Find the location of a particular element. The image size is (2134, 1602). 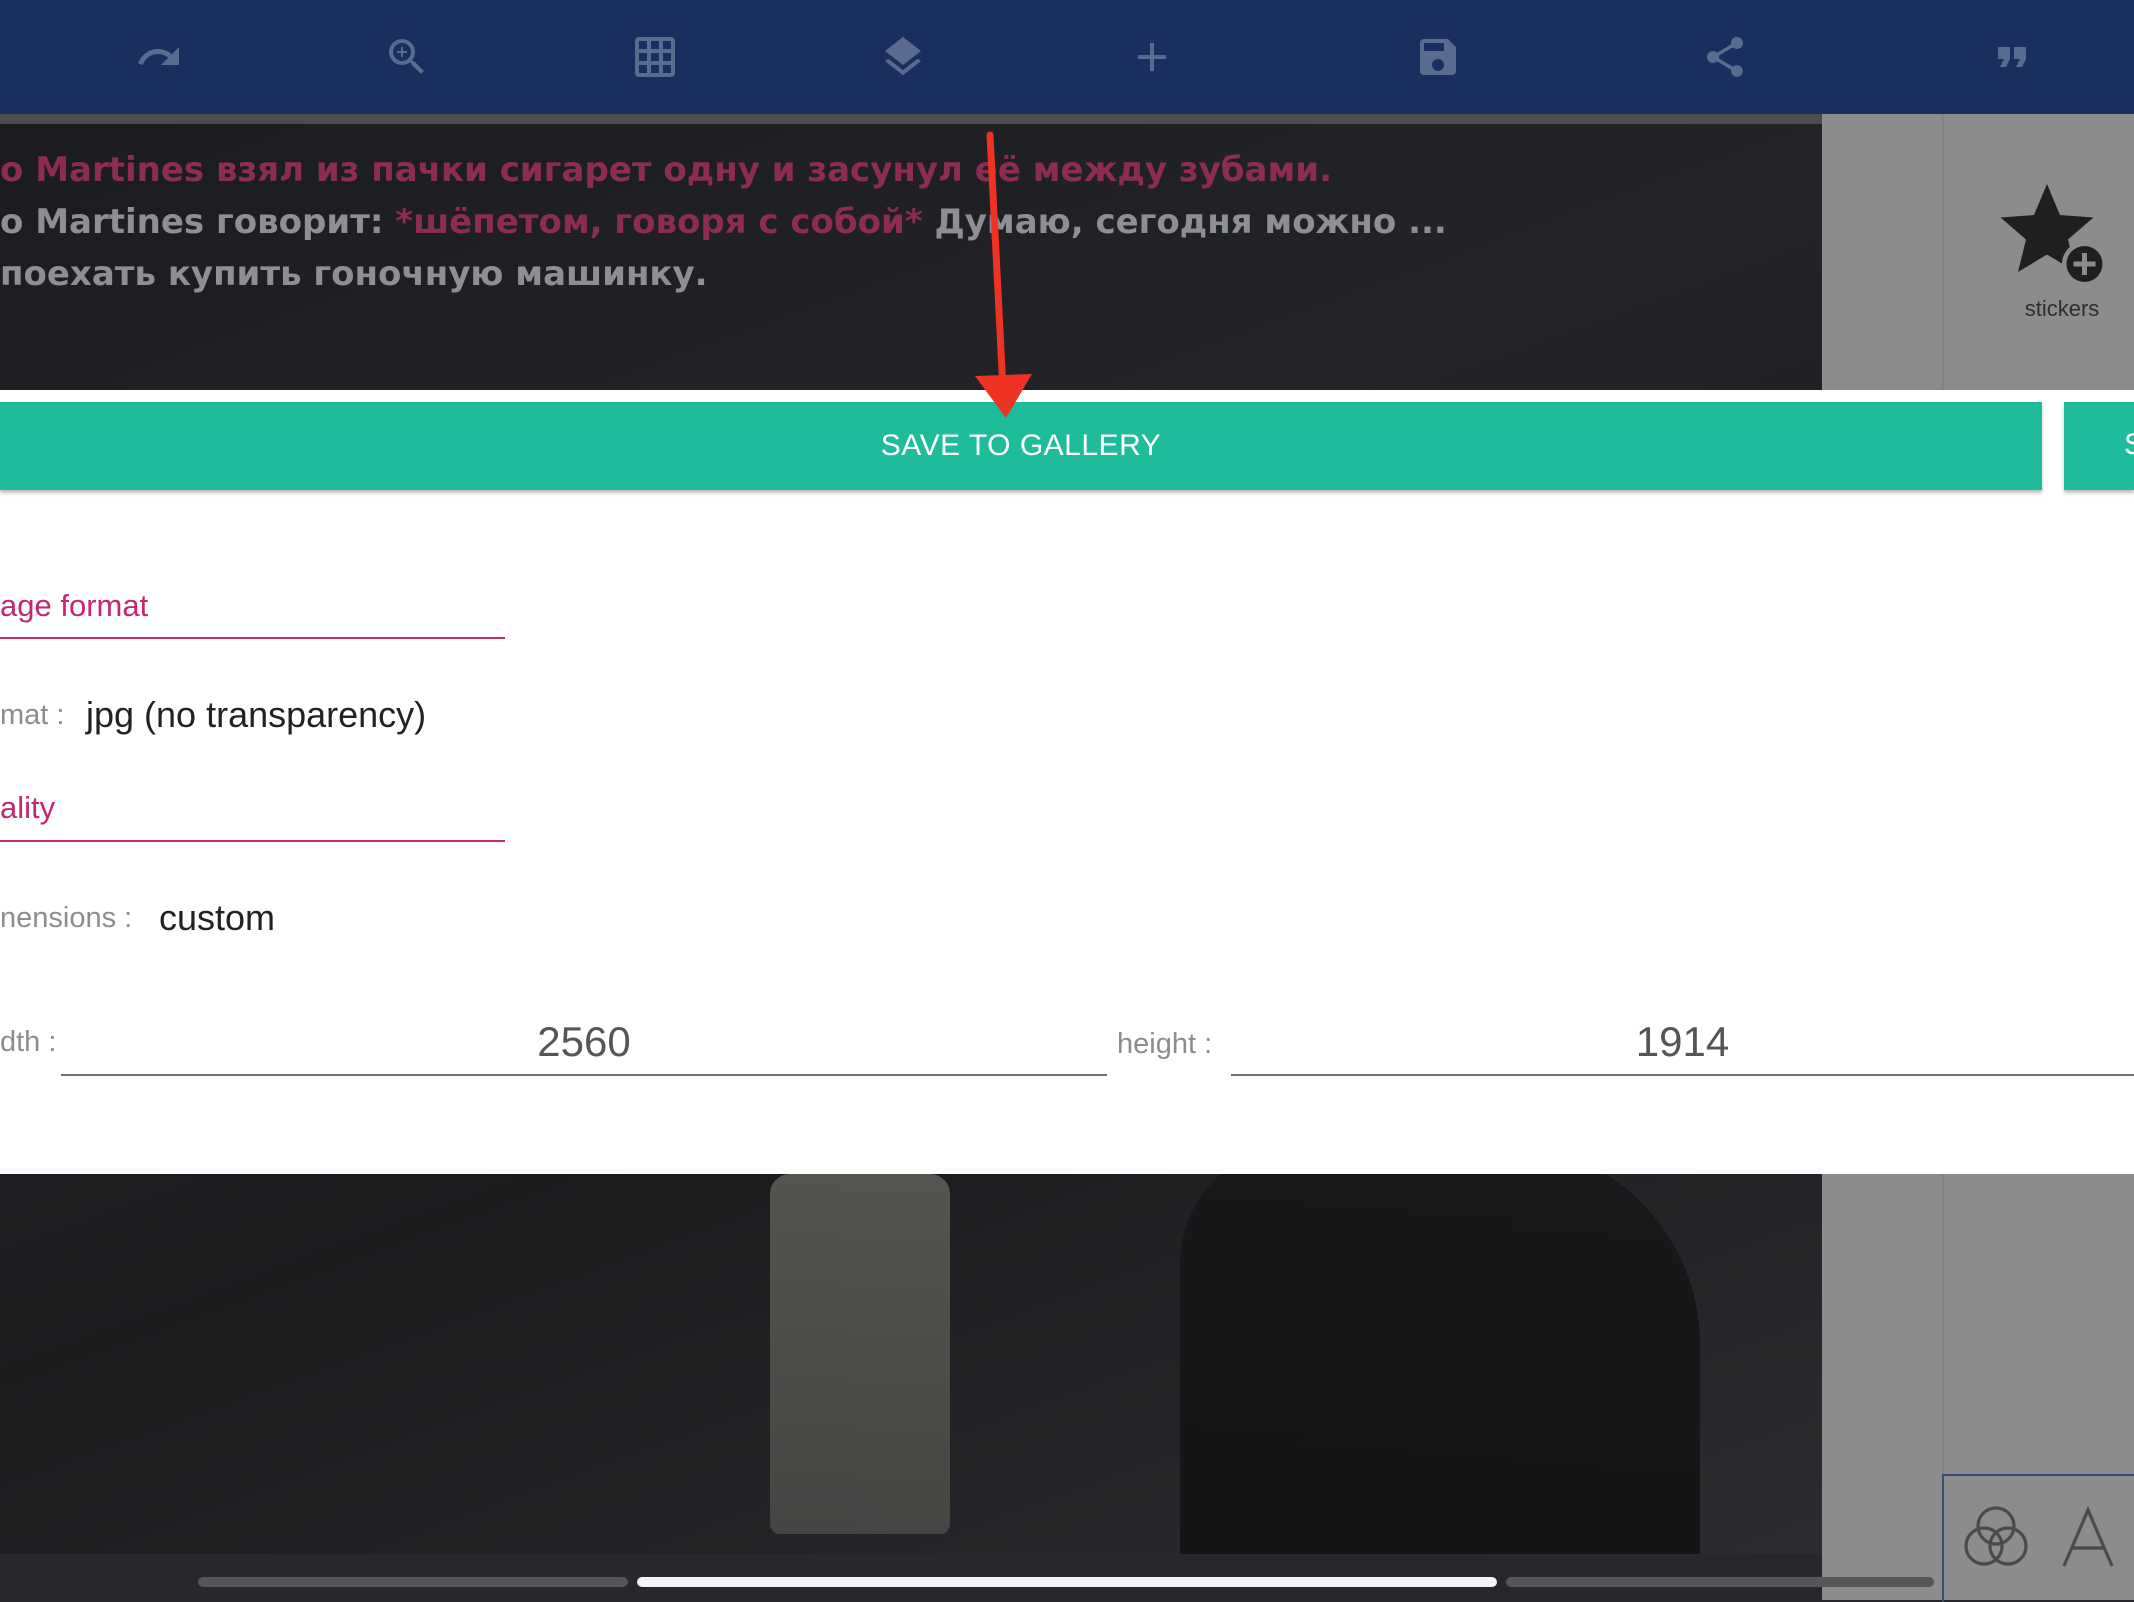

width-input: 2560 is located at coordinates (584, 1043).